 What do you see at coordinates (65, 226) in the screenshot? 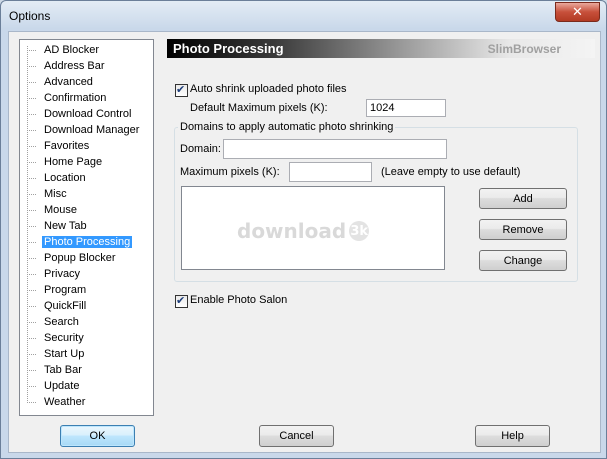
I see `tree-item-label: New Tab` at bounding box center [65, 226].